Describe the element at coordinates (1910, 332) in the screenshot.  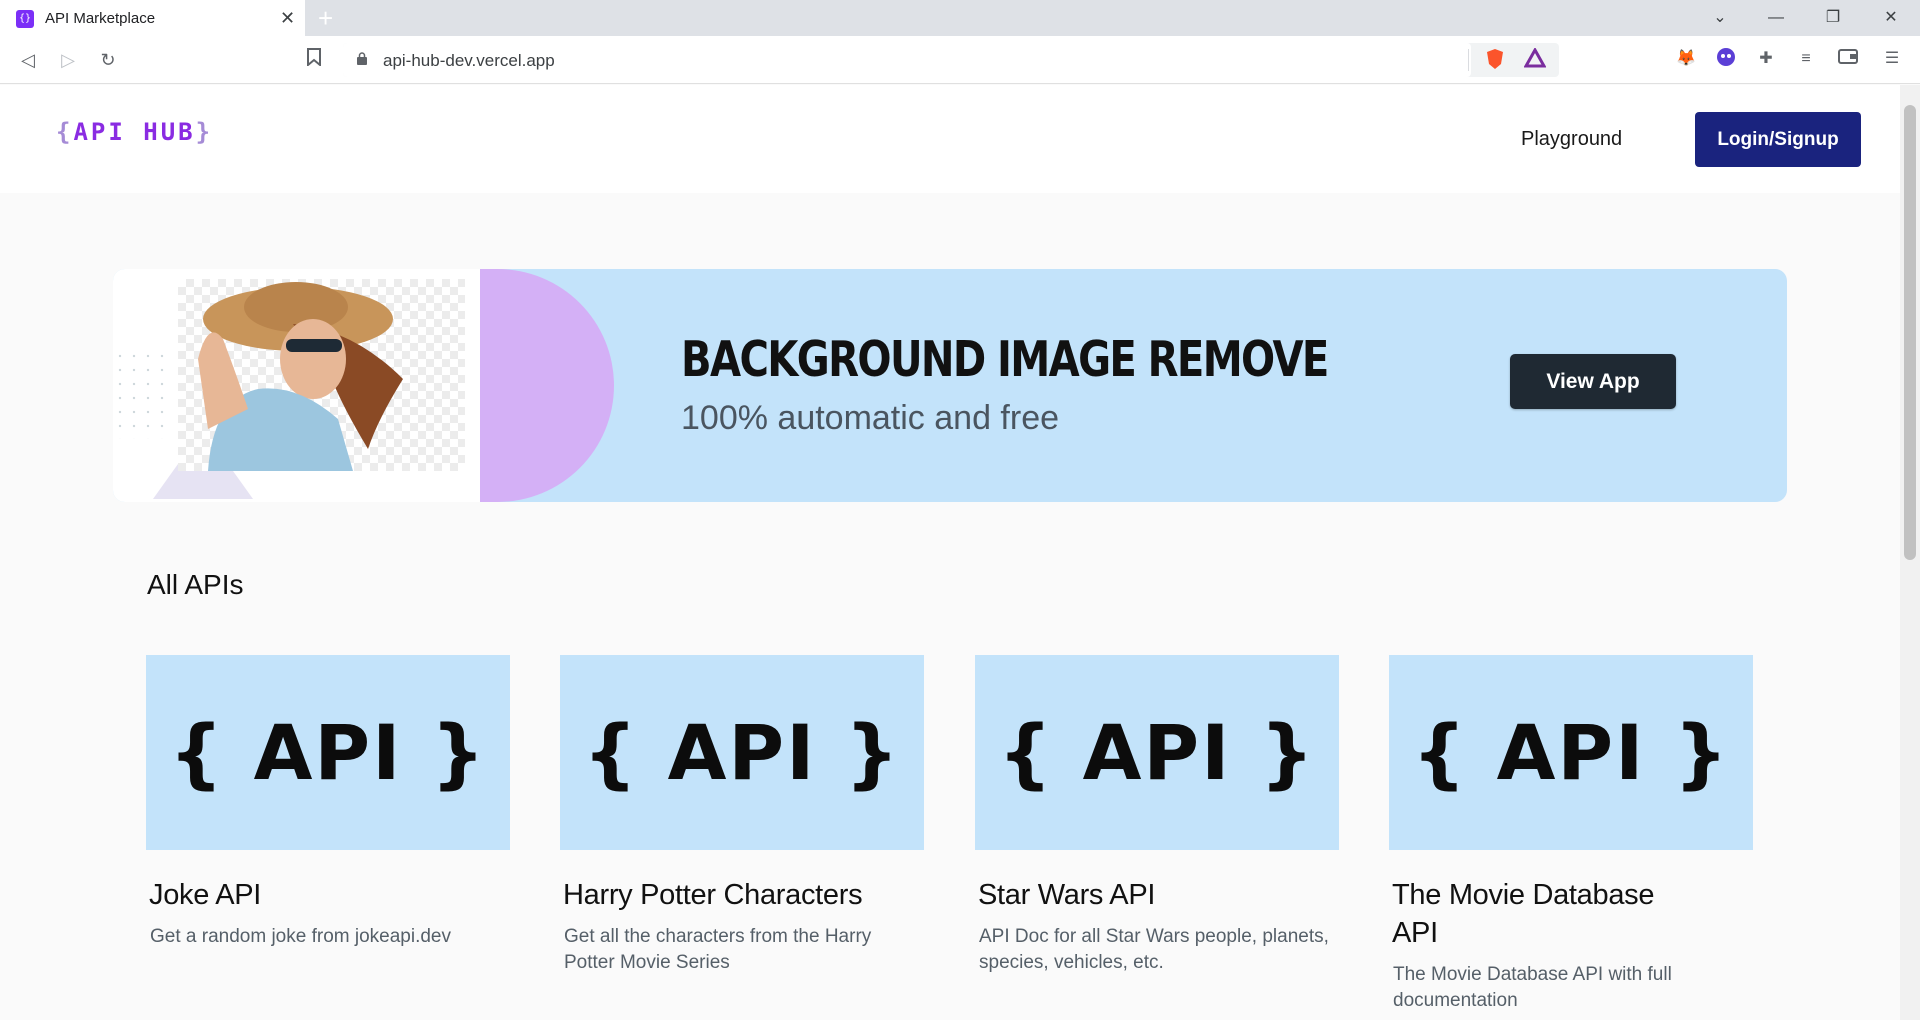
I see `scrollbar-thumb` at that location.